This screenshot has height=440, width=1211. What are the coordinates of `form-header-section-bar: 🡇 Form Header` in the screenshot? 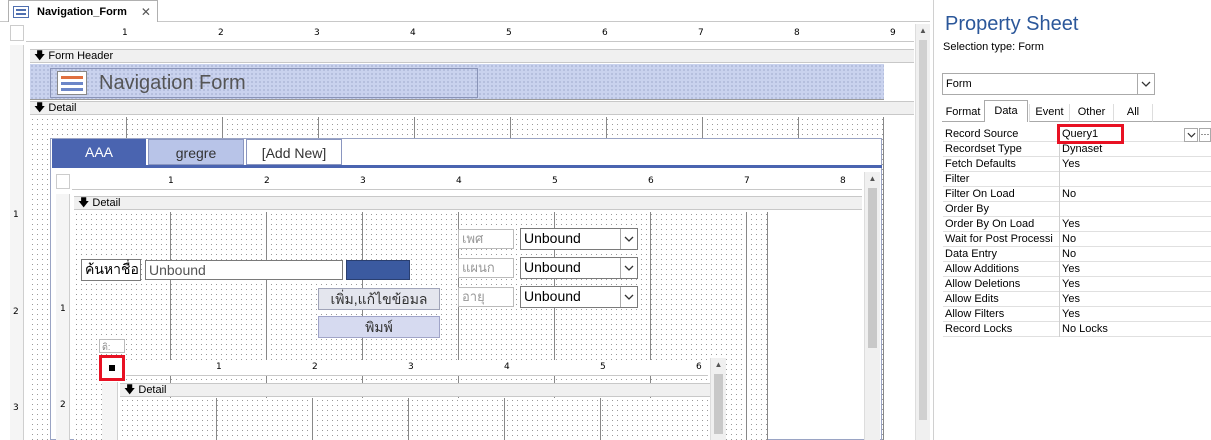 It's located at (472, 56).